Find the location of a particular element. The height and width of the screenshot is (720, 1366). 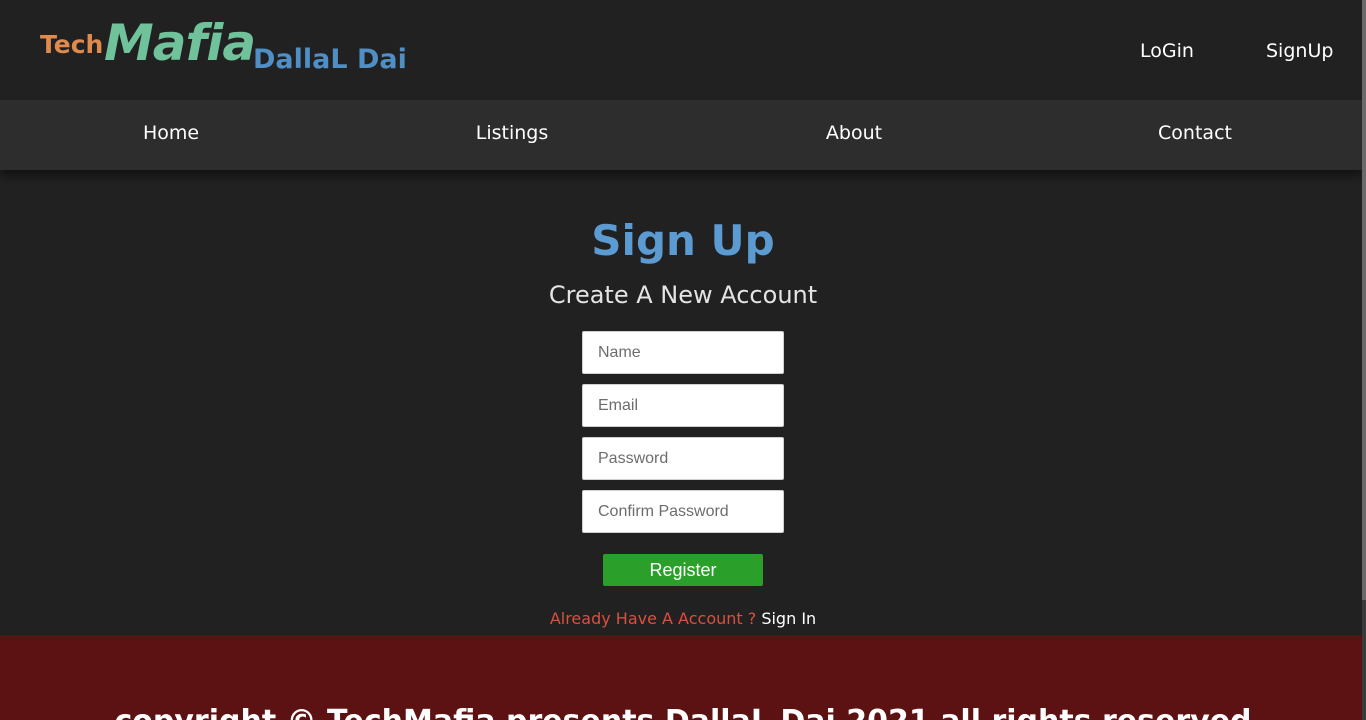

nav-item-contact: Contact is located at coordinates (1195, 133).